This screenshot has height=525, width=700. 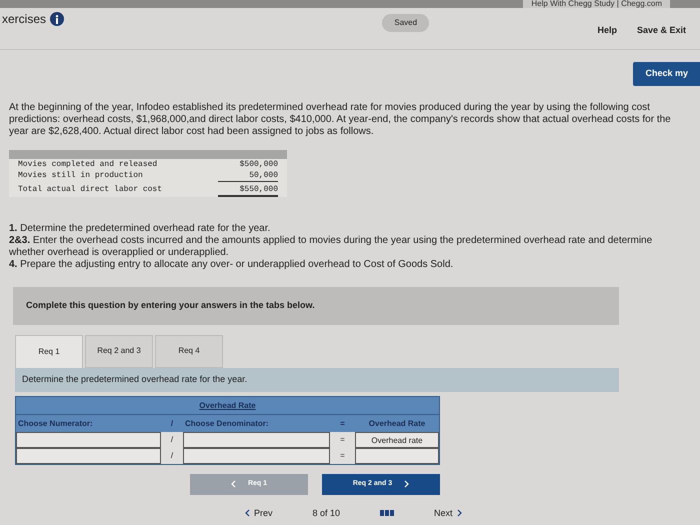 What do you see at coordinates (227, 406) in the screenshot?
I see `table-title: Overhead Rate` at bounding box center [227, 406].